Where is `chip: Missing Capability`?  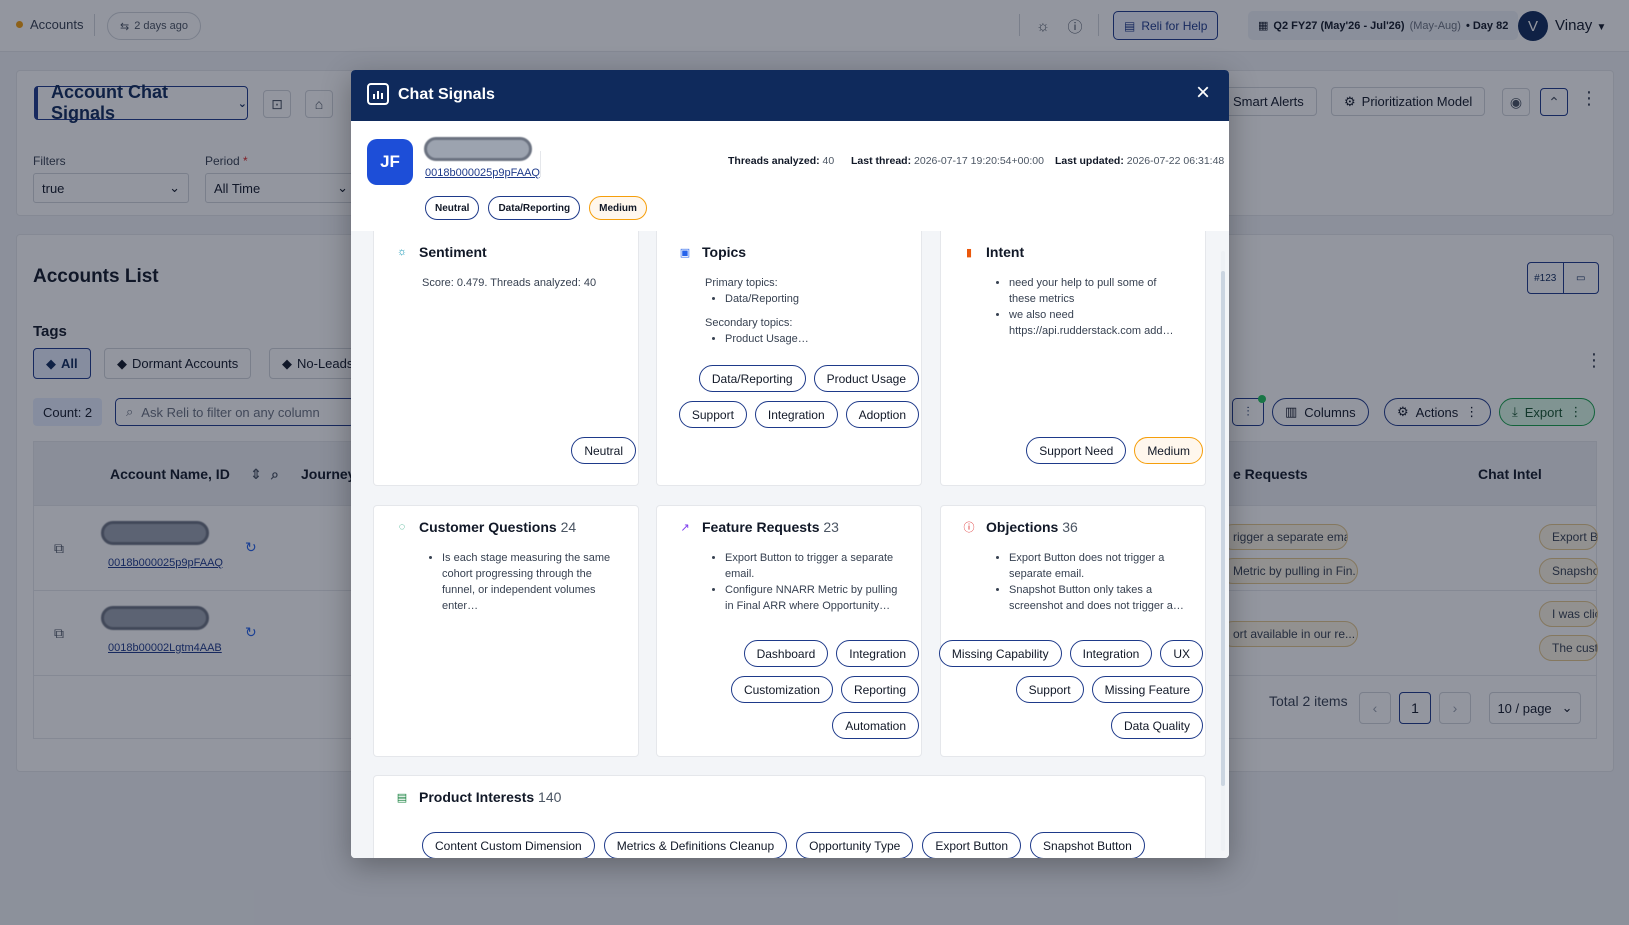 chip: Missing Capability is located at coordinates (1000, 653).